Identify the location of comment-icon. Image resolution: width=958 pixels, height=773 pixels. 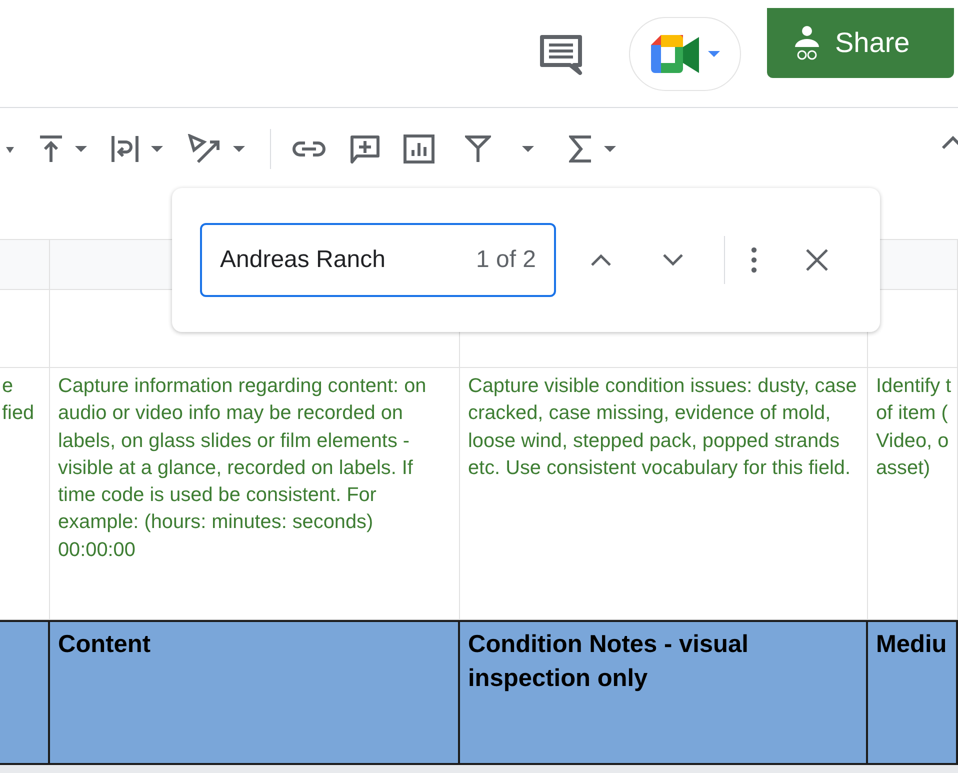
(561, 53).